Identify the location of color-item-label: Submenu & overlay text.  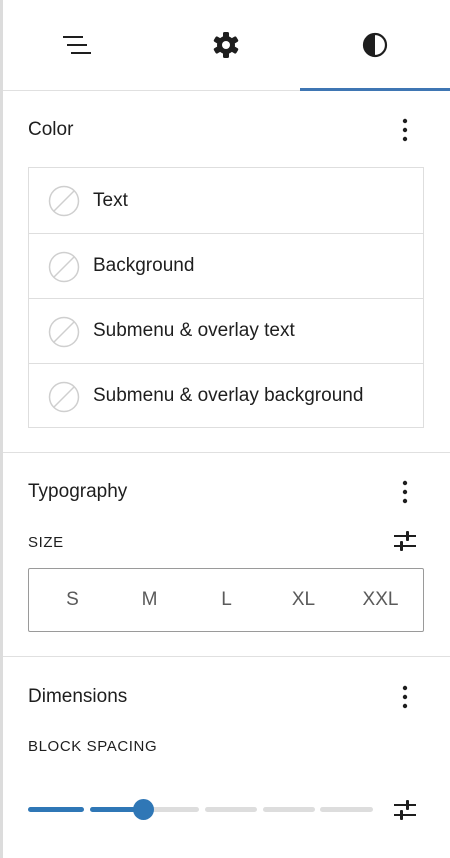
(194, 330).